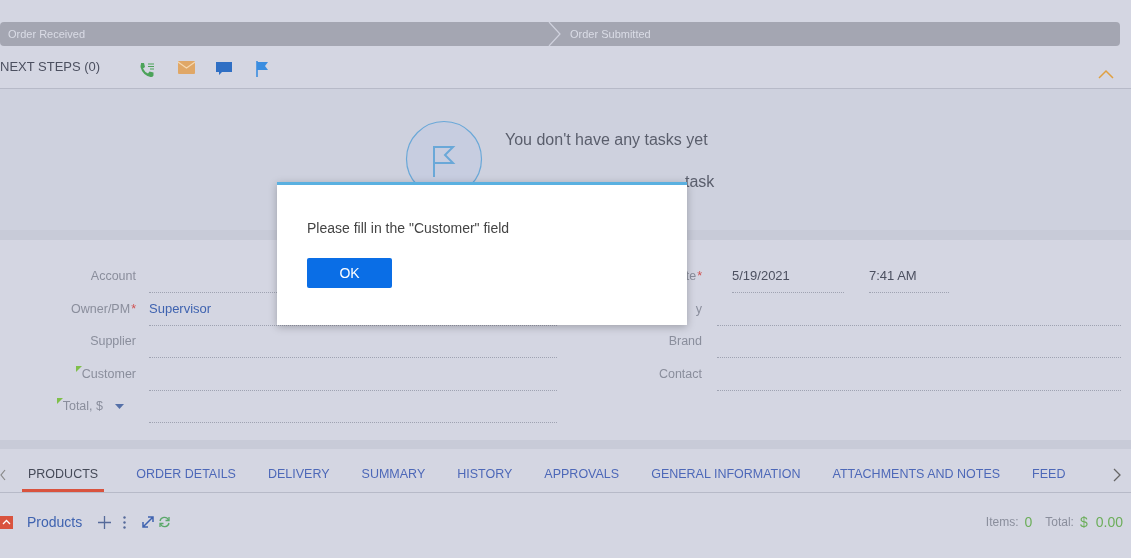  What do you see at coordinates (186, 475) in the screenshot?
I see `tab: ORDER DETAILS` at bounding box center [186, 475].